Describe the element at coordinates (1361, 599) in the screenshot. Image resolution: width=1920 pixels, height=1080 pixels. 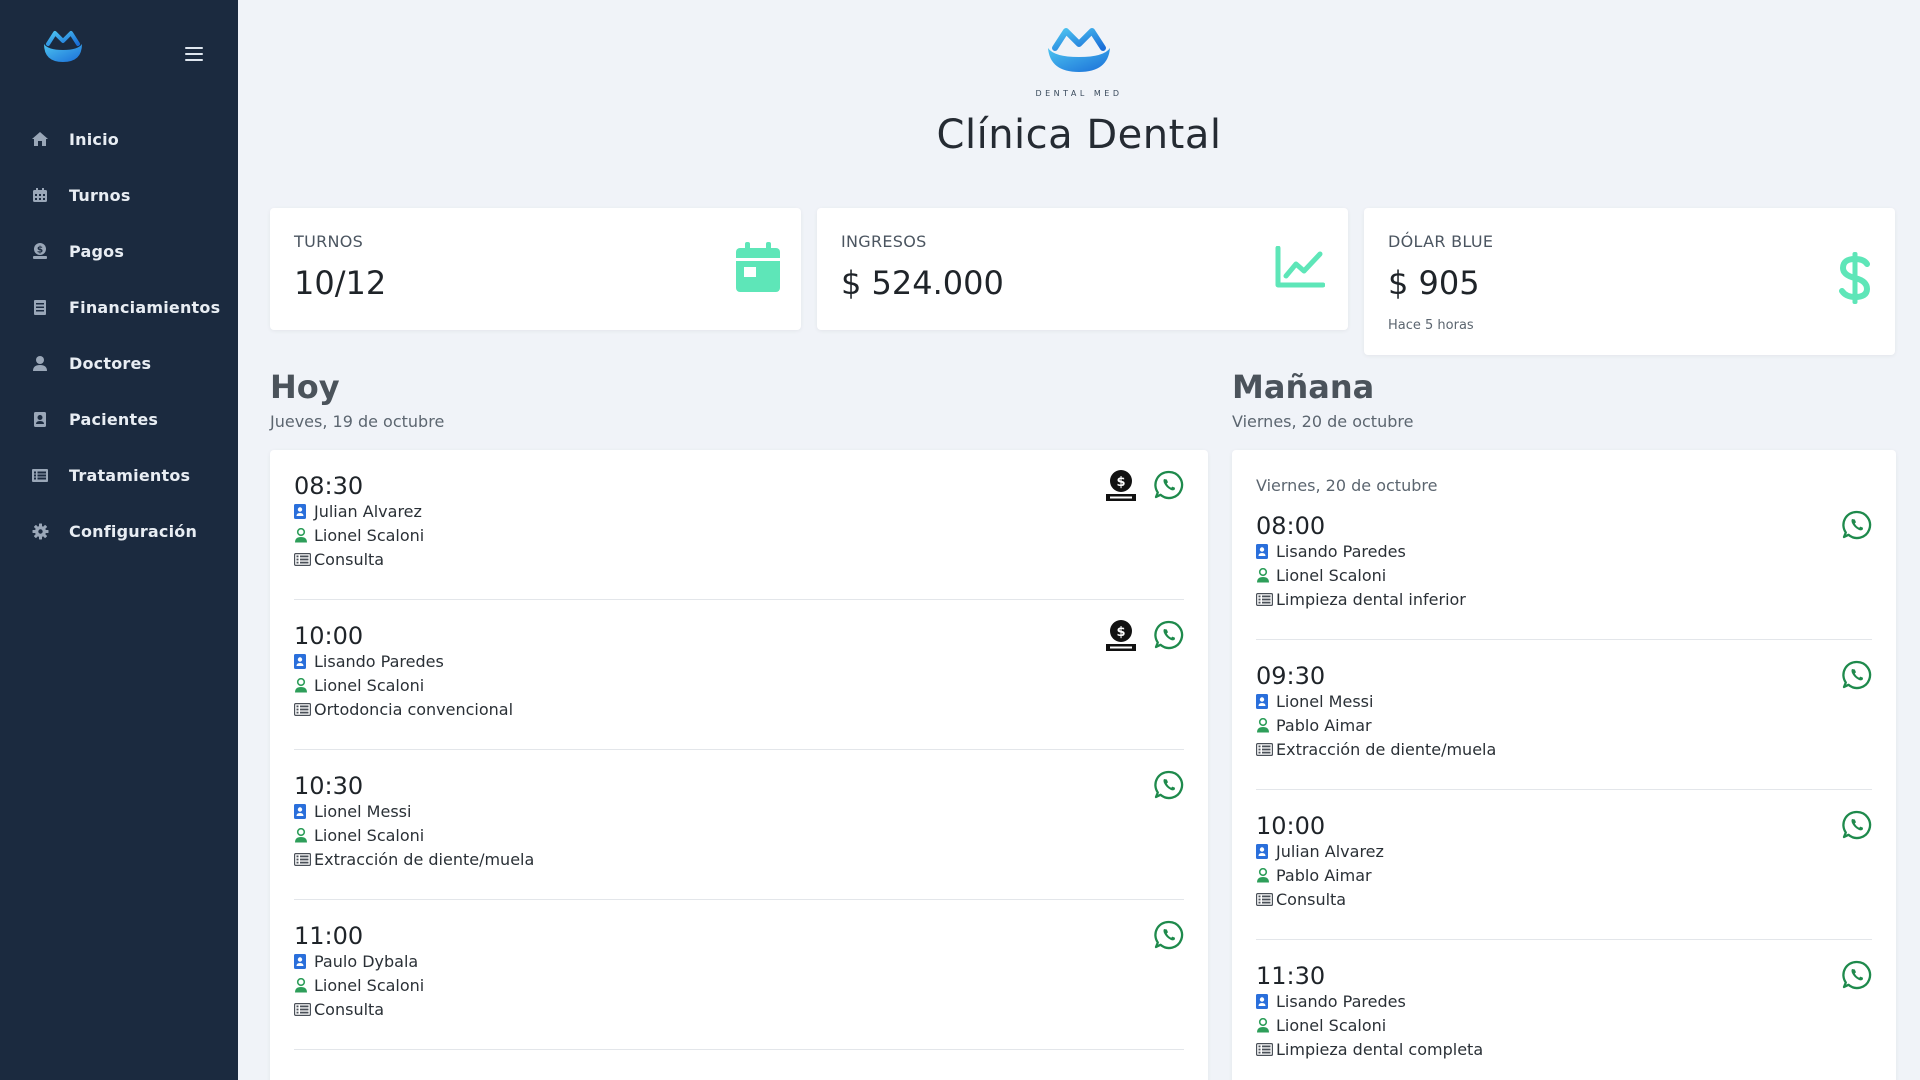
I see `appointment-treatment: Limpieza dental inferior` at that location.